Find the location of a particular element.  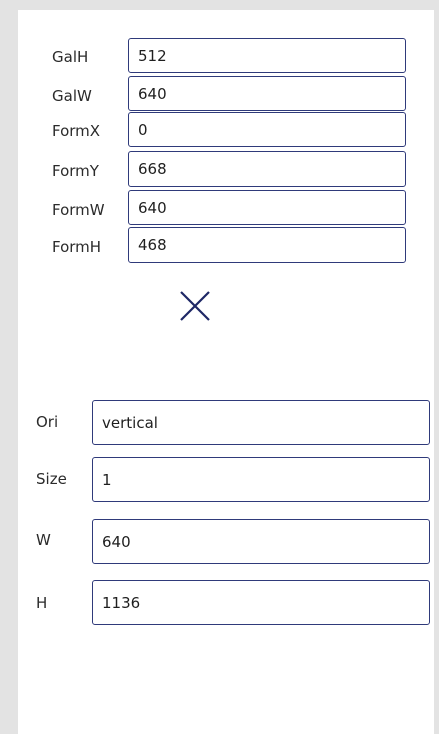

label-formw: FormW is located at coordinates (78, 210).